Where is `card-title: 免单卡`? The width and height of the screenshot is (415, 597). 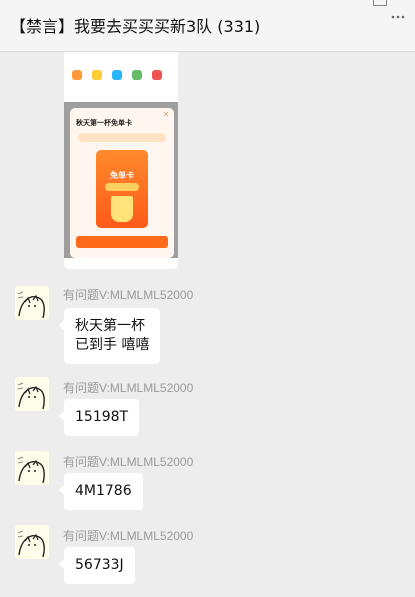
card-title: 免单卡 is located at coordinates (122, 175).